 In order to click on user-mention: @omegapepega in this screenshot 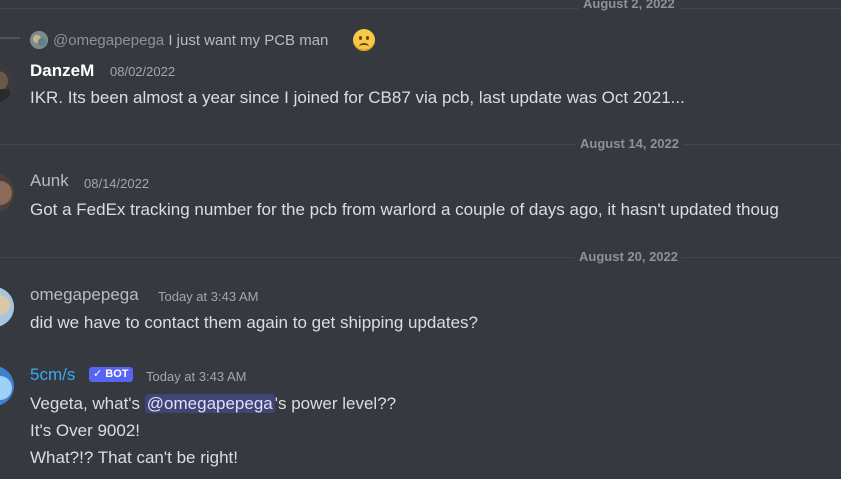, I will do `click(209, 403)`.